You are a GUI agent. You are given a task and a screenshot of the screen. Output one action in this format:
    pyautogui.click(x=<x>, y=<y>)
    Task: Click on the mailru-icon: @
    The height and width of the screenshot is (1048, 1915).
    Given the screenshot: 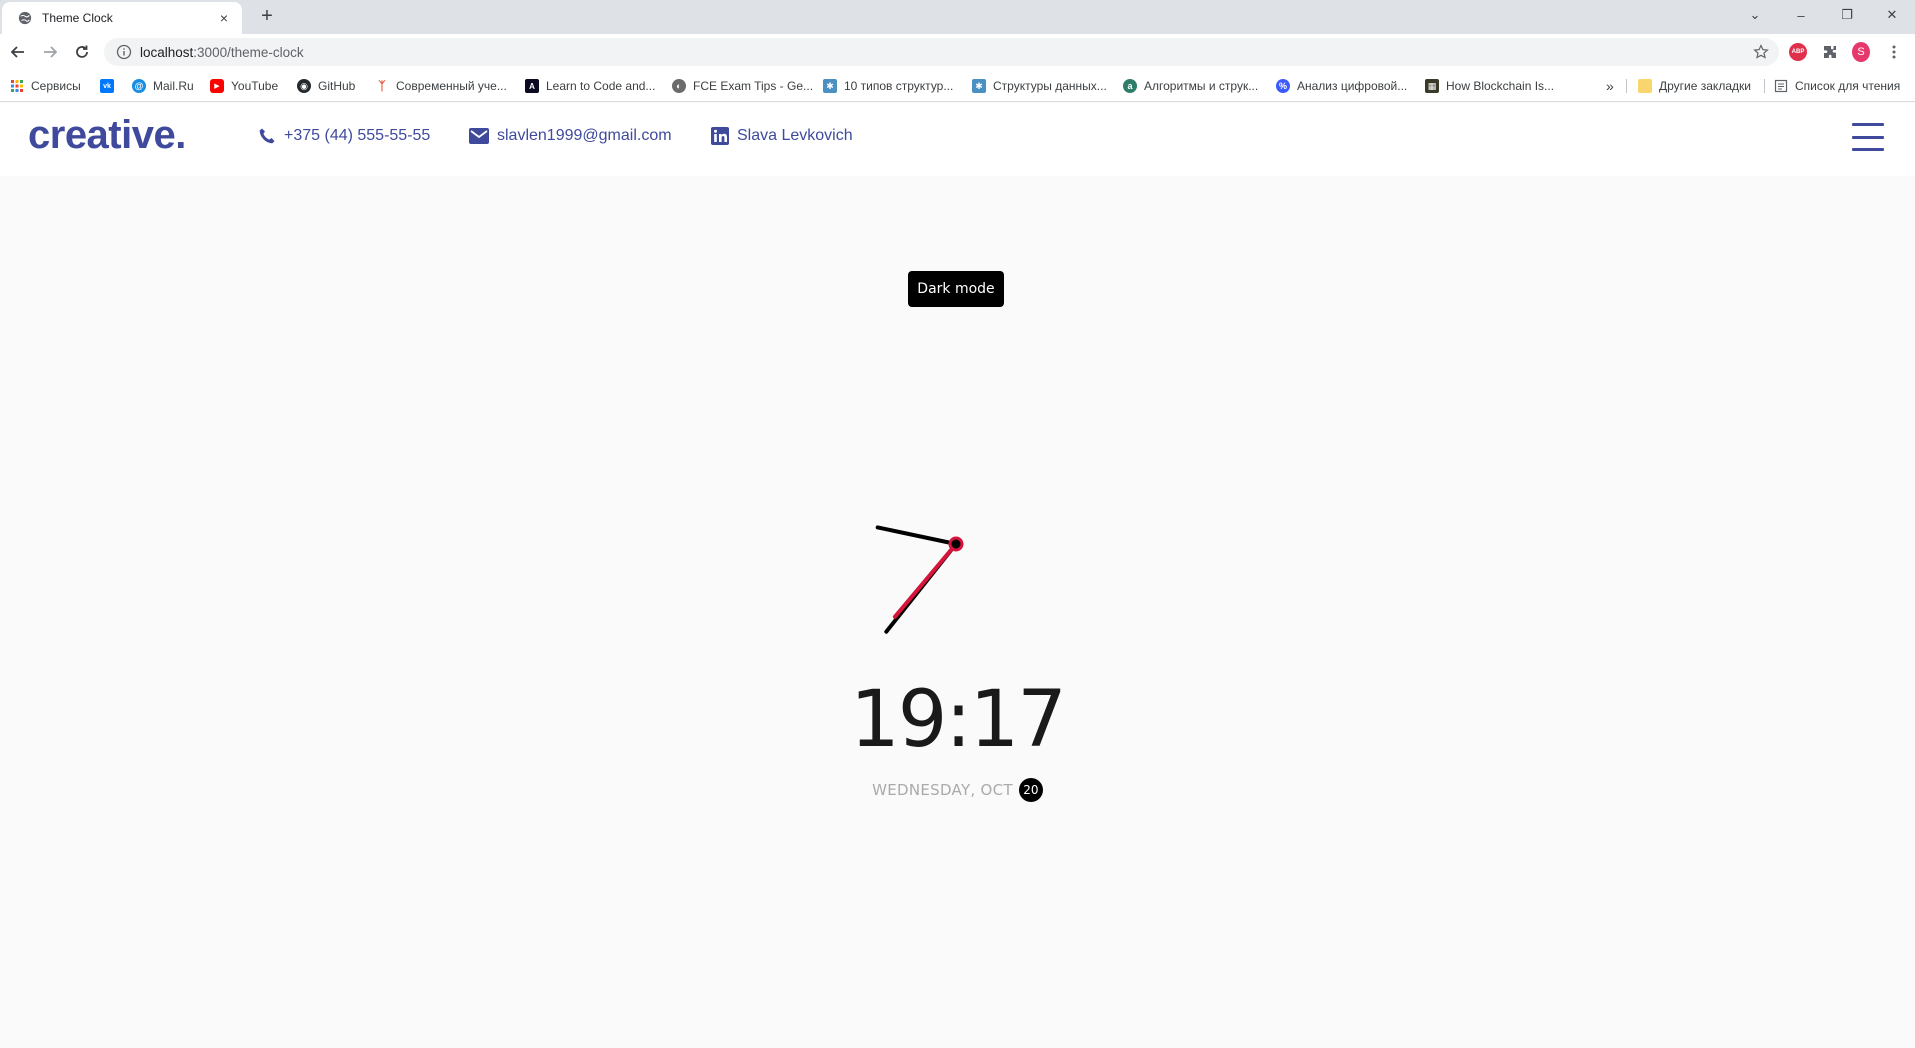 What is the action you would take?
    pyautogui.click(x=139, y=86)
    